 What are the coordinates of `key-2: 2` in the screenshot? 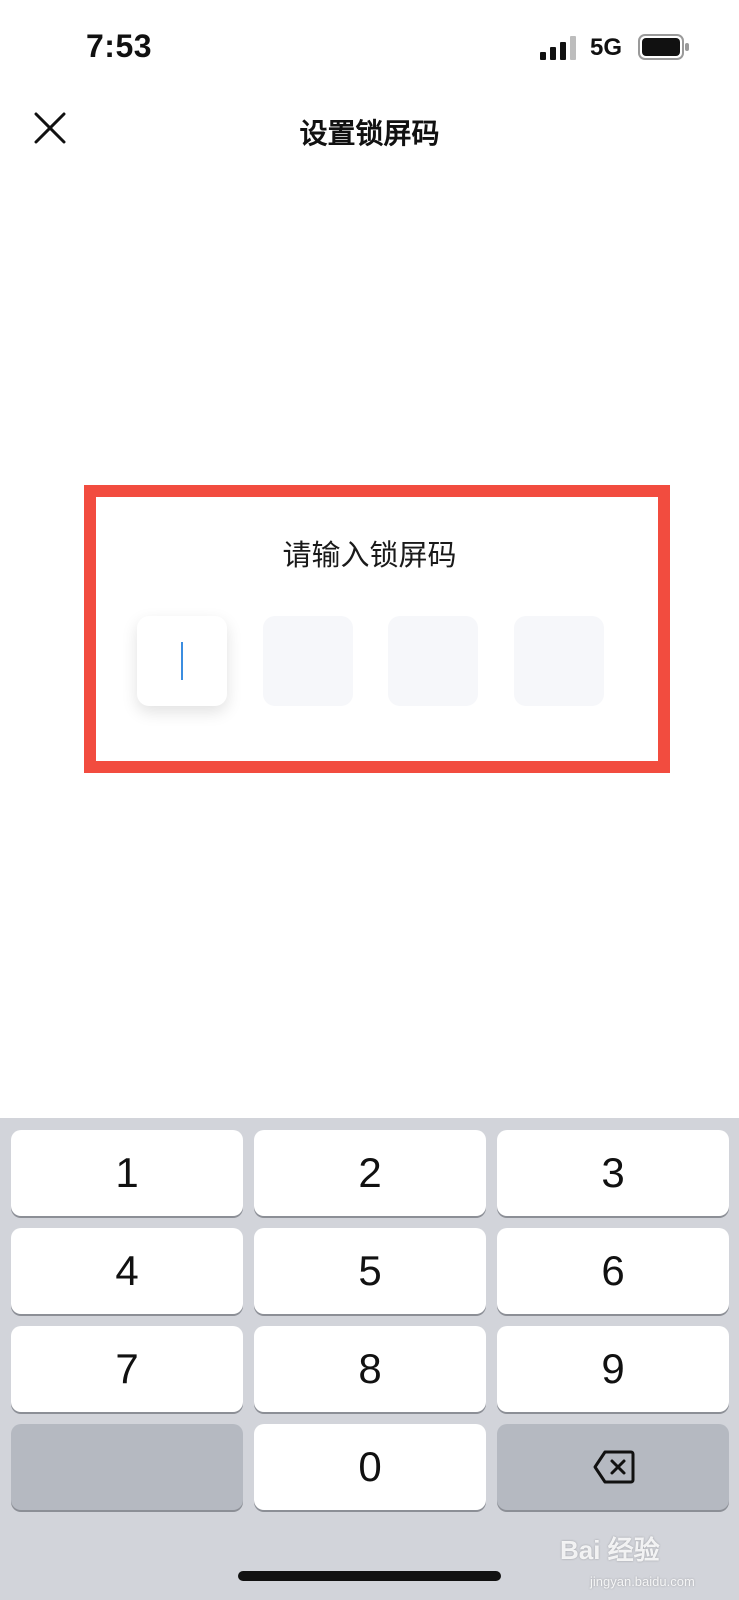 It's located at (370, 1173).